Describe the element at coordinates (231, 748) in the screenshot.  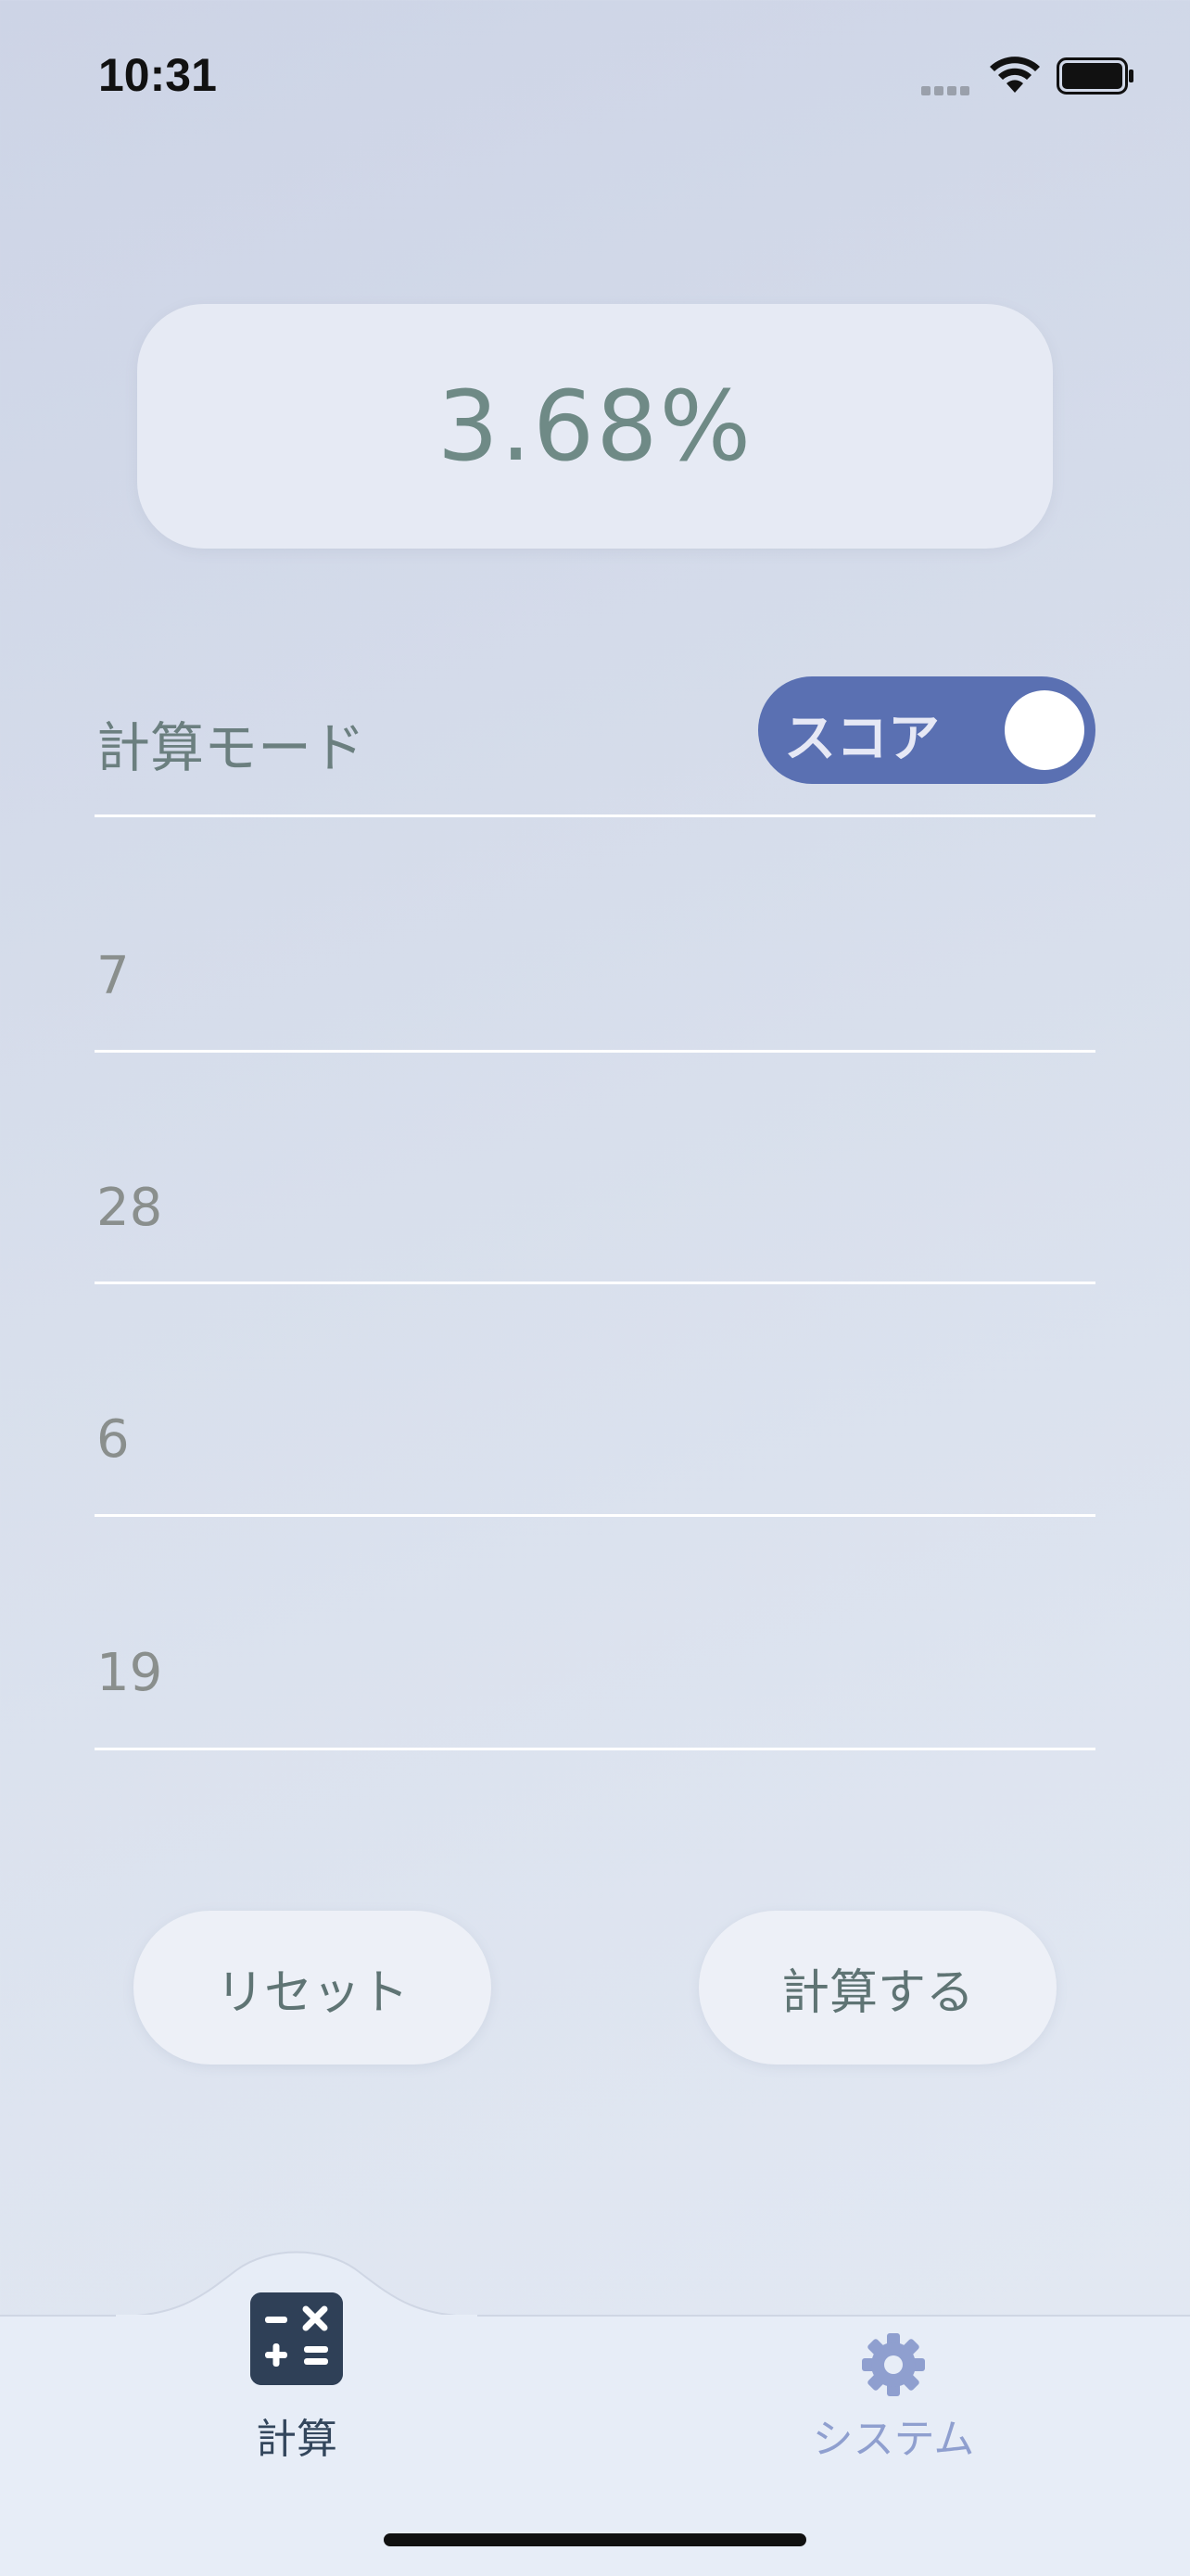
I see `calculation-mode-label: 計算モード` at that location.